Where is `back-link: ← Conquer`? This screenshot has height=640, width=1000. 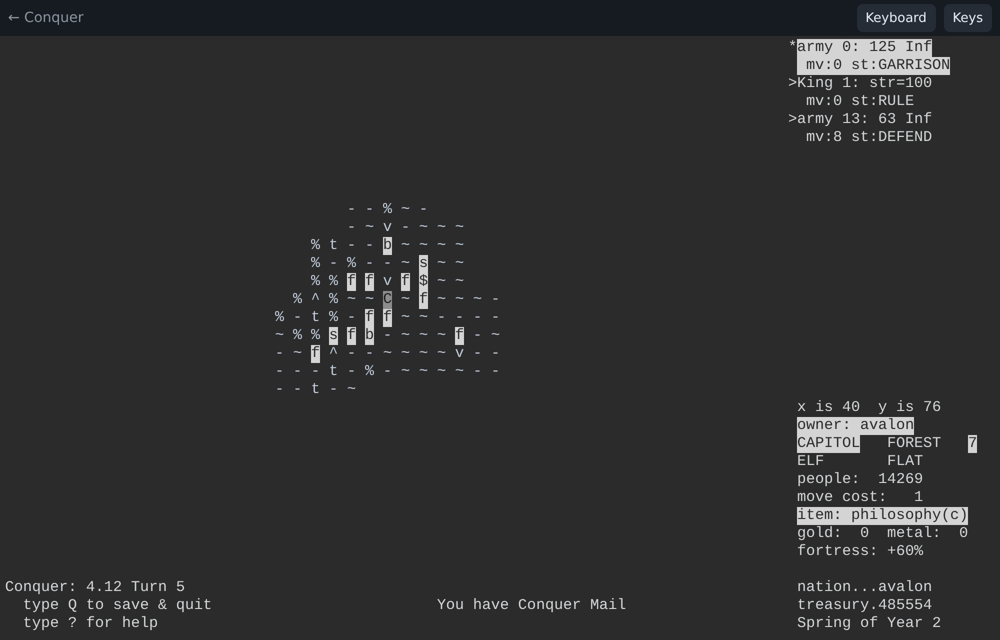 back-link: ← Conquer is located at coordinates (46, 18).